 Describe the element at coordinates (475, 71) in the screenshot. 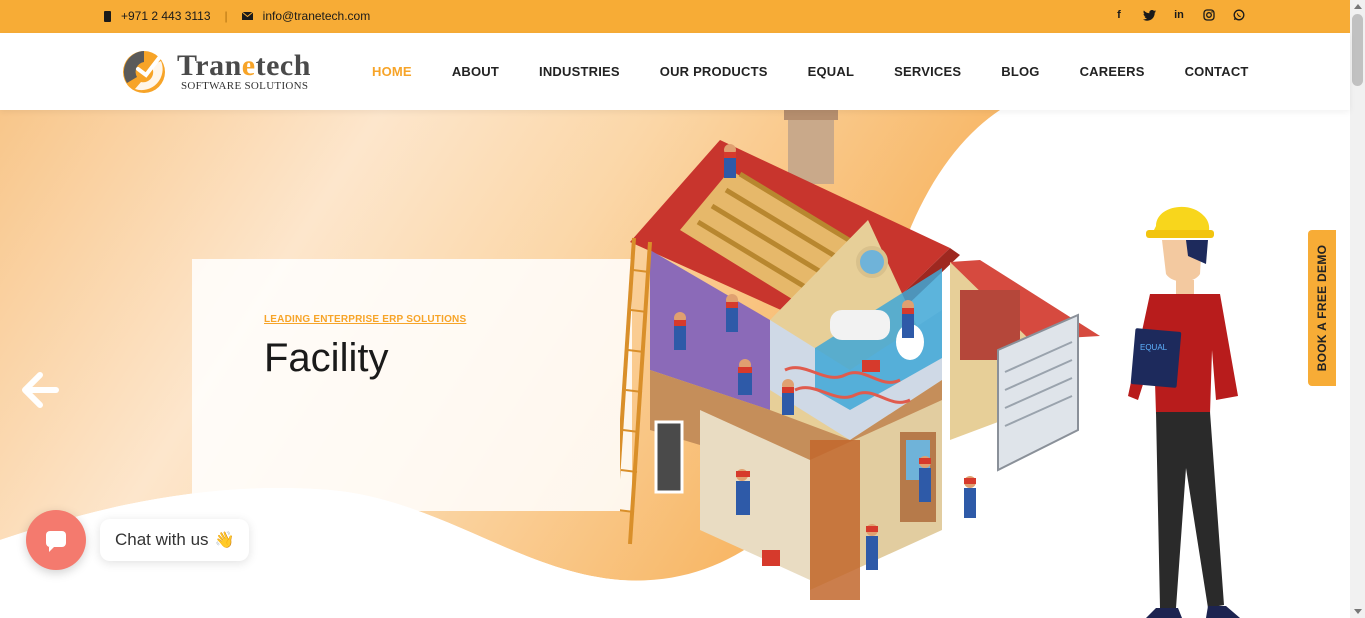

I see `nav-about: ABOUT` at that location.